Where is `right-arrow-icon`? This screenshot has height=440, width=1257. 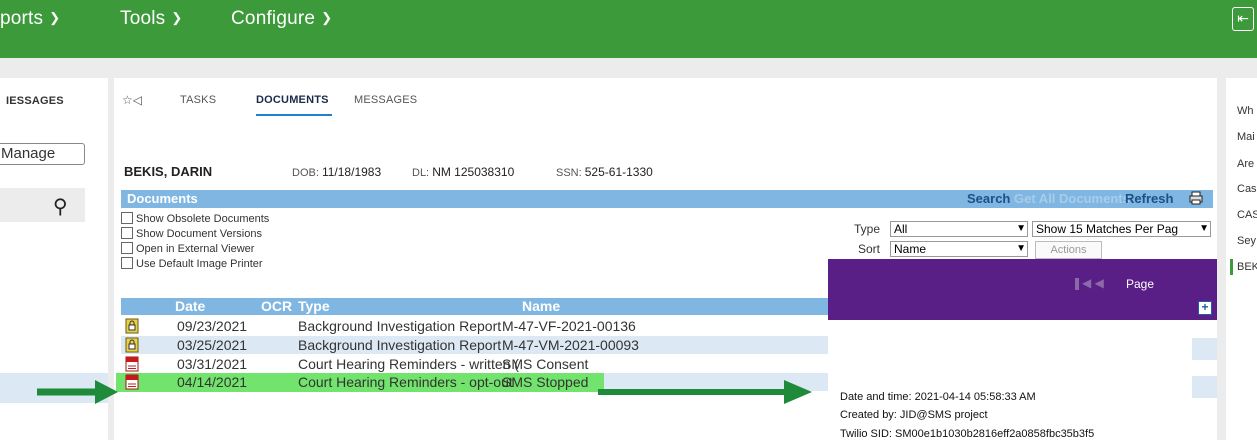 right-arrow-icon is located at coordinates (705, 392).